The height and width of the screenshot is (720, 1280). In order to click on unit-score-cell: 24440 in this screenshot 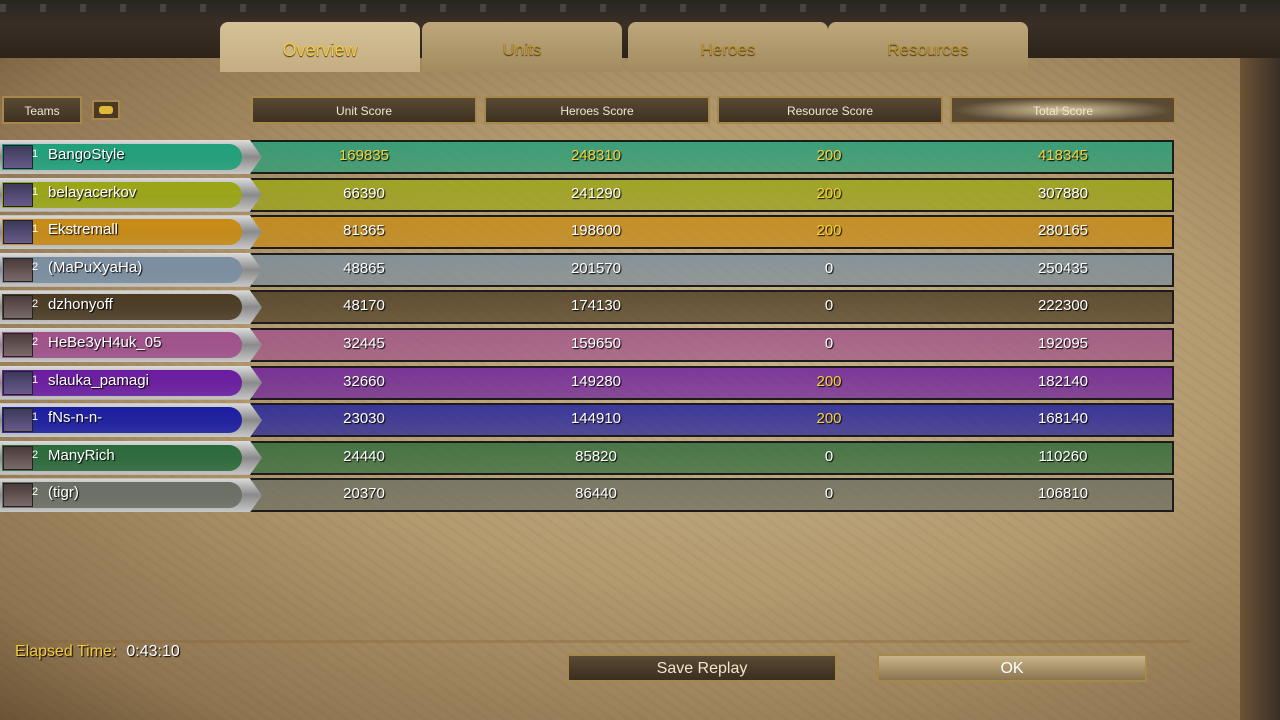, I will do `click(364, 456)`.